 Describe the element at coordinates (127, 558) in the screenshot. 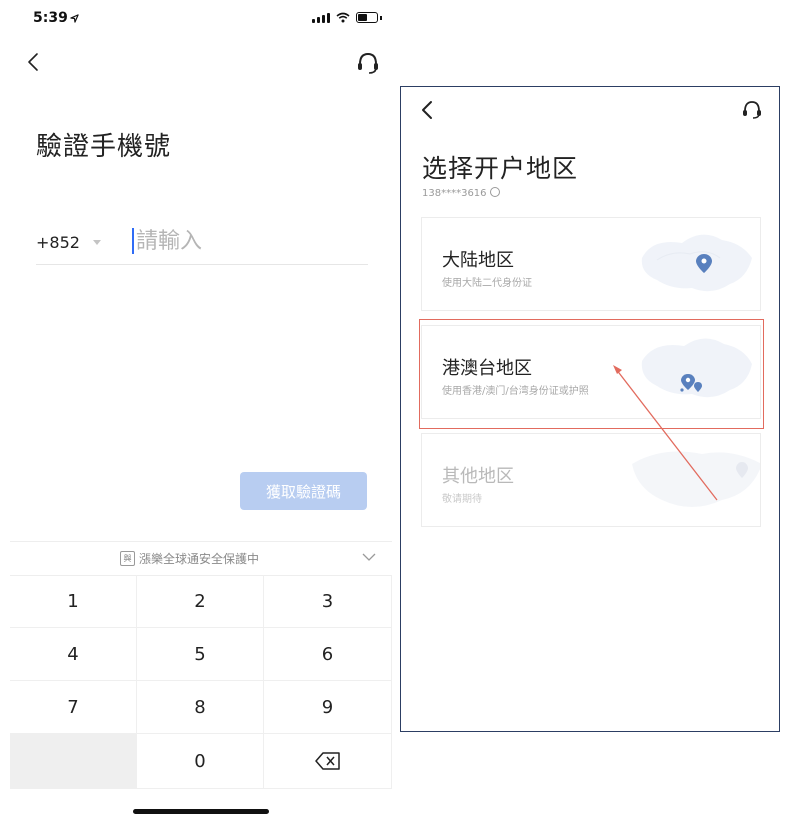

I see `security-shield-icon: 與` at that location.